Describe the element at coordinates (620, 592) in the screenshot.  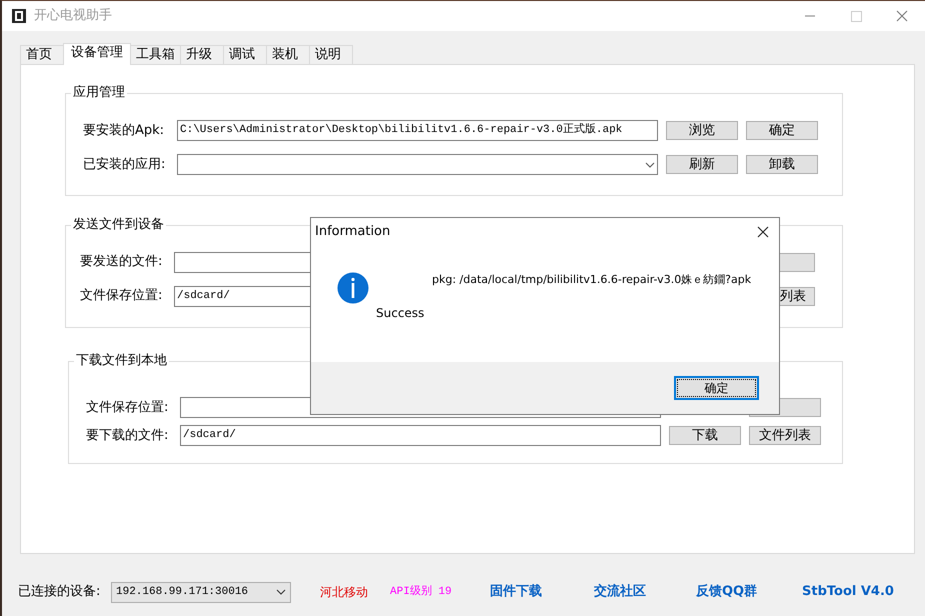
I see `link: 交流社区` at that location.